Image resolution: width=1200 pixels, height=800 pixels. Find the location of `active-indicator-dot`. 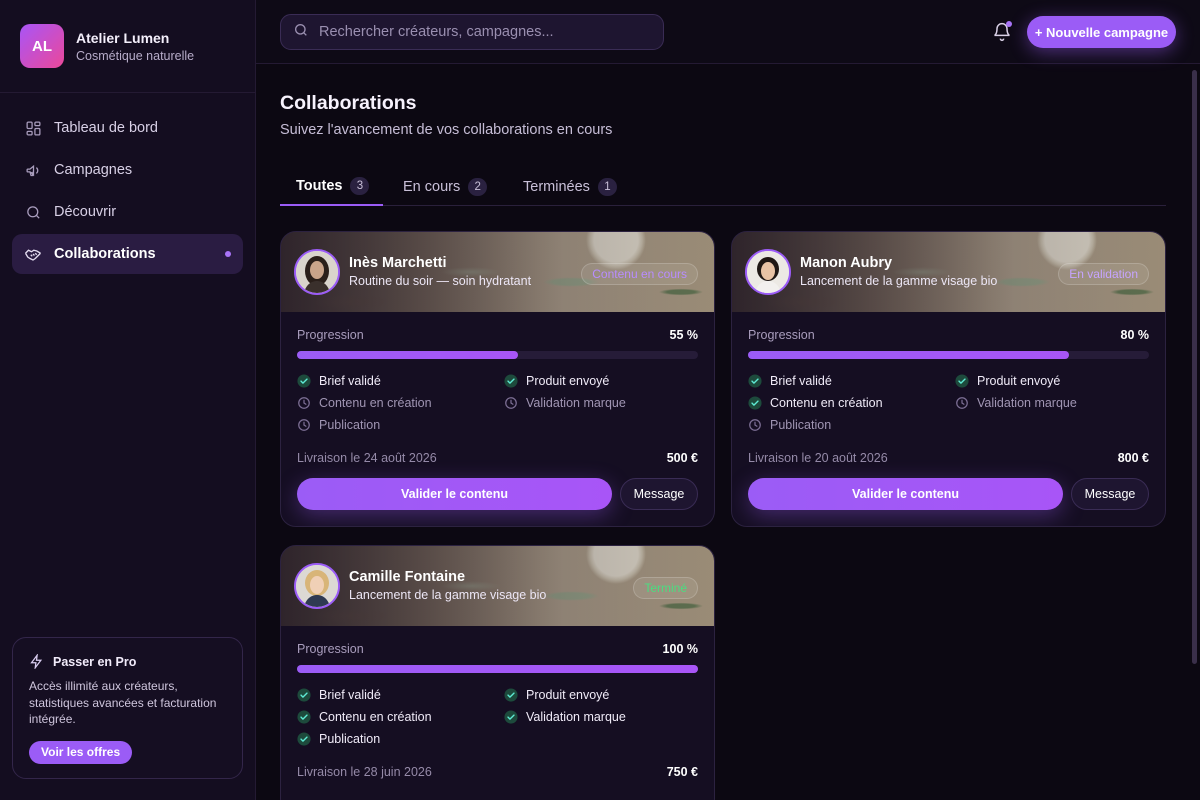

active-indicator-dot is located at coordinates (228, 254).